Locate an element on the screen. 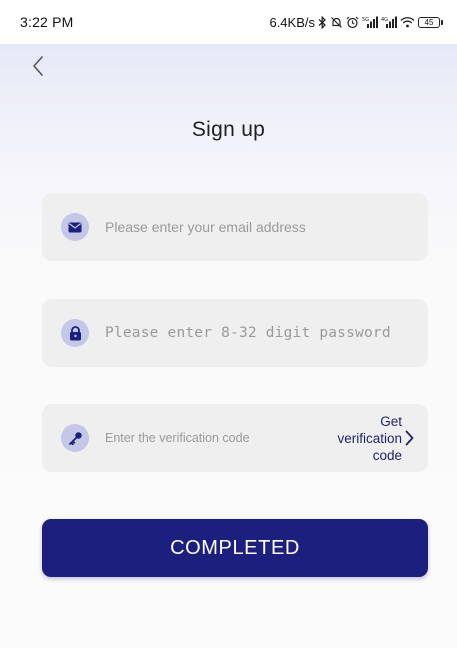 The image size is (457, 648). lock-icon is located at coordinates (75, 333).